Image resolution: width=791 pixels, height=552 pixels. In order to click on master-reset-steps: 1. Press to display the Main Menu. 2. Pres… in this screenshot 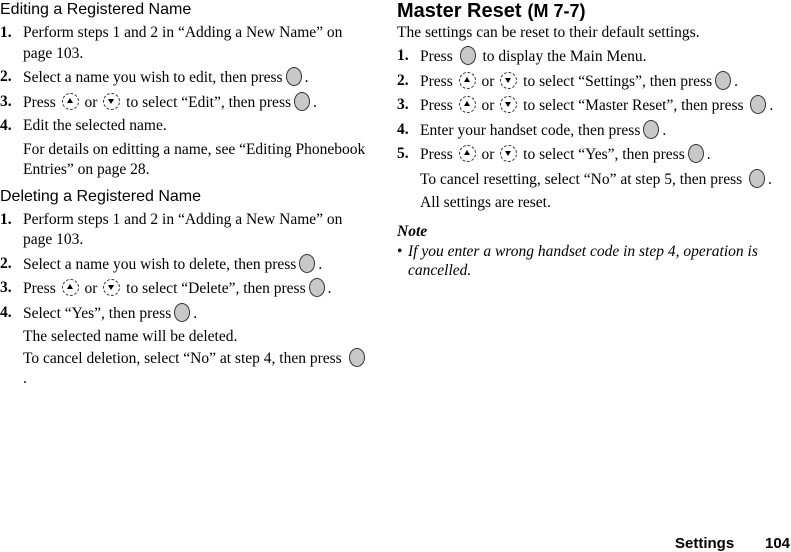, I will do `click(587, 130)`.